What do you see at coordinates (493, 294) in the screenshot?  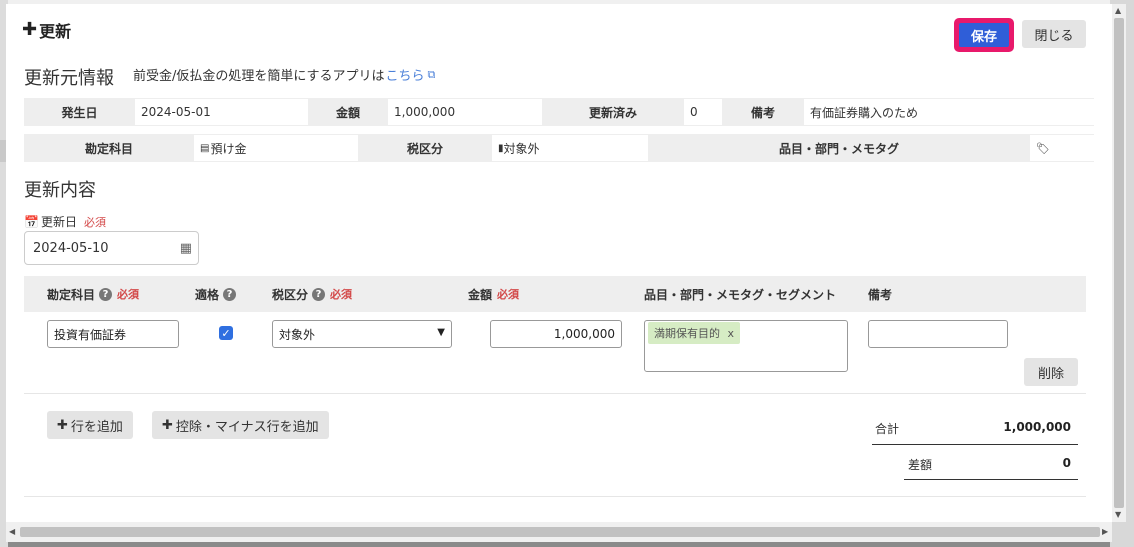 I see `col-amount: 金額 必須` at bounding box center [493, 294].